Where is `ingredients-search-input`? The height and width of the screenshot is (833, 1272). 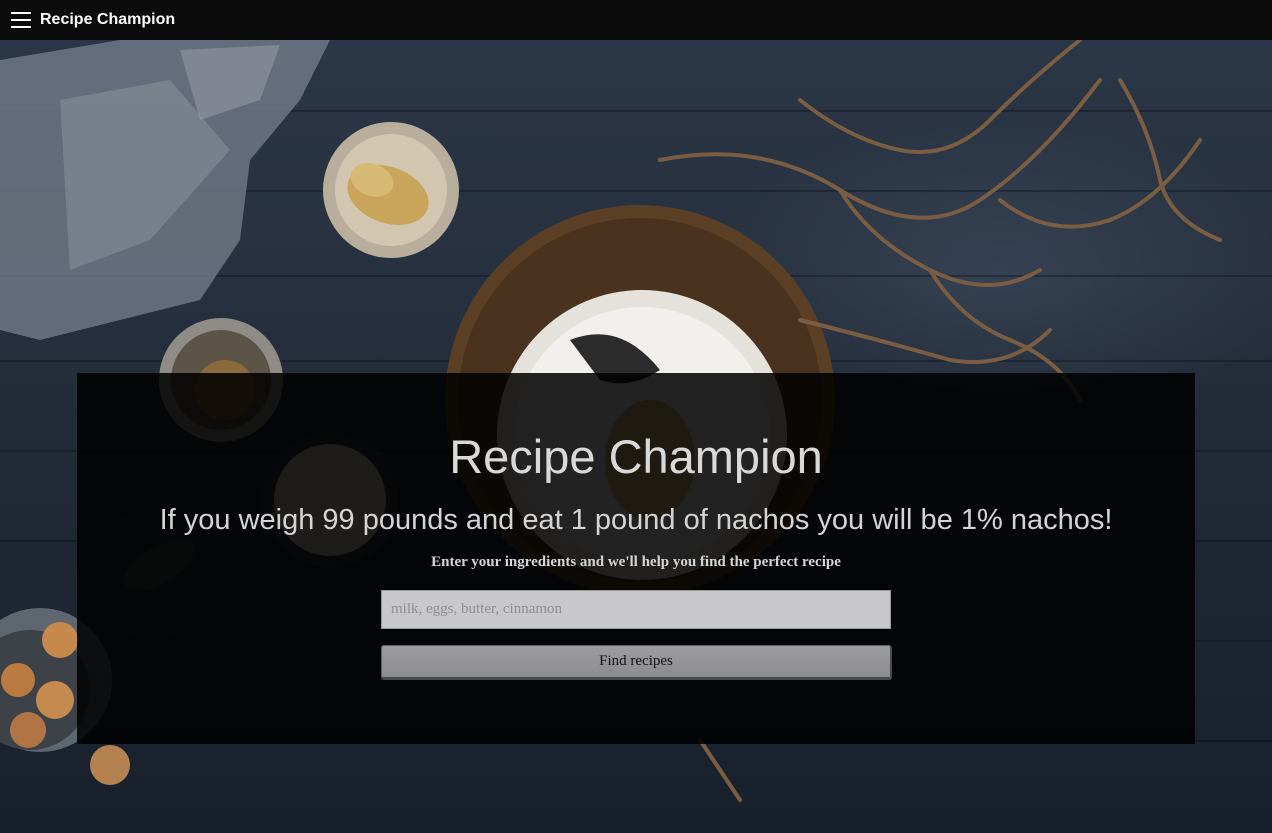 ingredients-search-input is located at coordinates (636, 609).